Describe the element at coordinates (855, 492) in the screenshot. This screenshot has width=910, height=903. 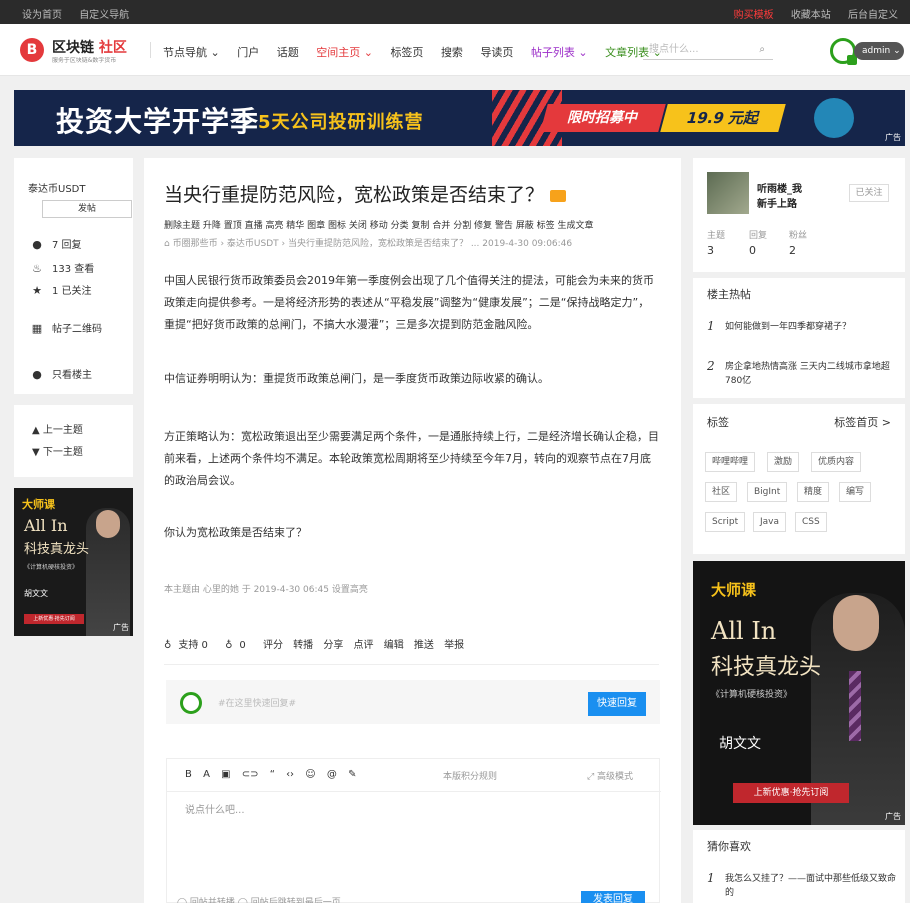
I see `tag-item: 编写` at that location.